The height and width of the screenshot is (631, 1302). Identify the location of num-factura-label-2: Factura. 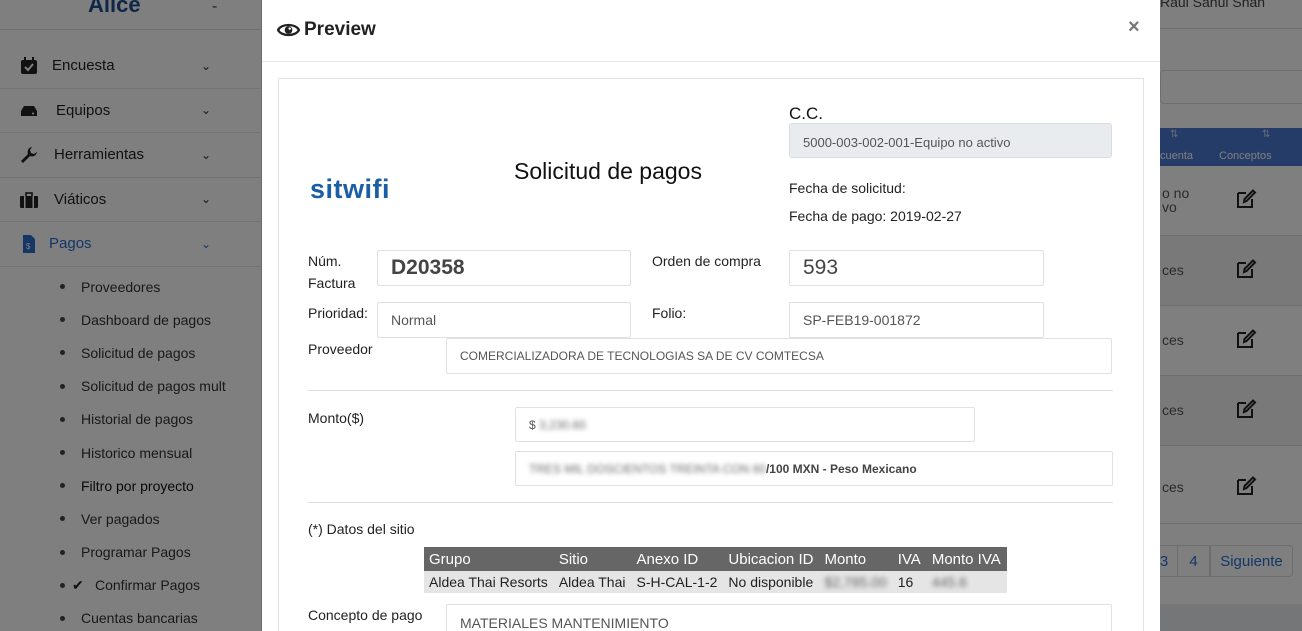
(332, 283).